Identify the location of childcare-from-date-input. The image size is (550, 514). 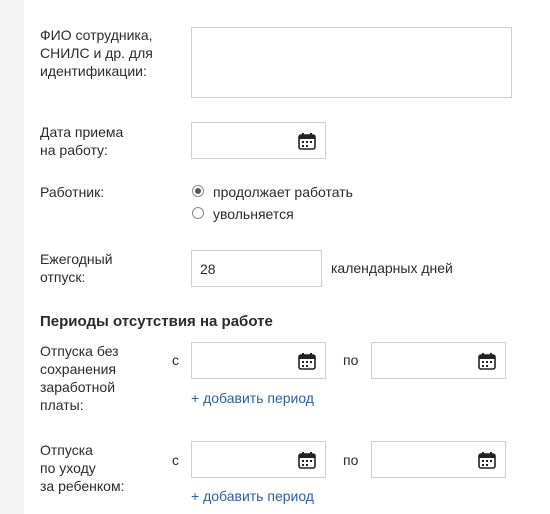
(258, 459).